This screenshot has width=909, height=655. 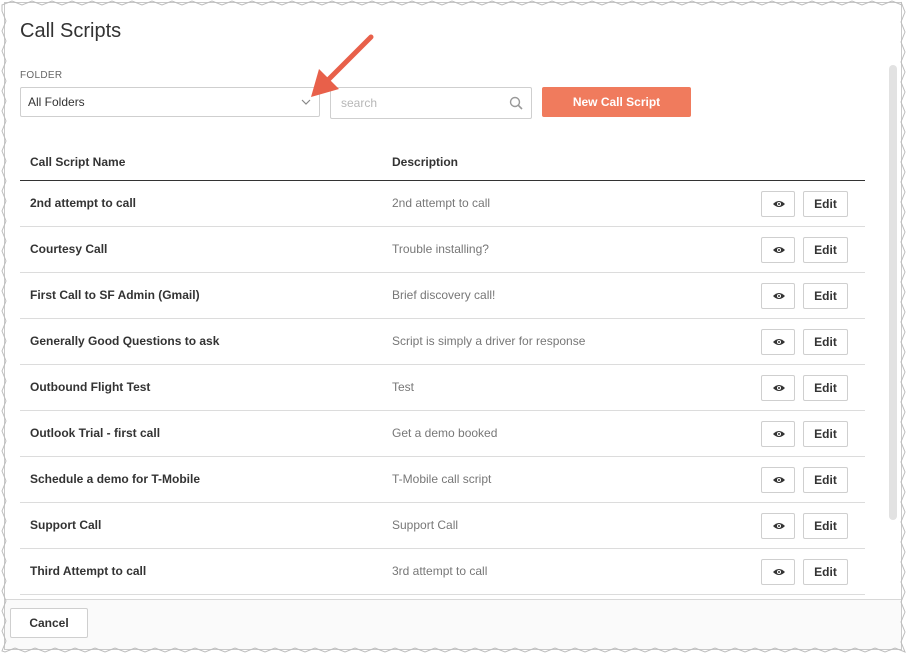 I want to click on script-name: Generally Good Questions to ask, so click(x=125, y=341).